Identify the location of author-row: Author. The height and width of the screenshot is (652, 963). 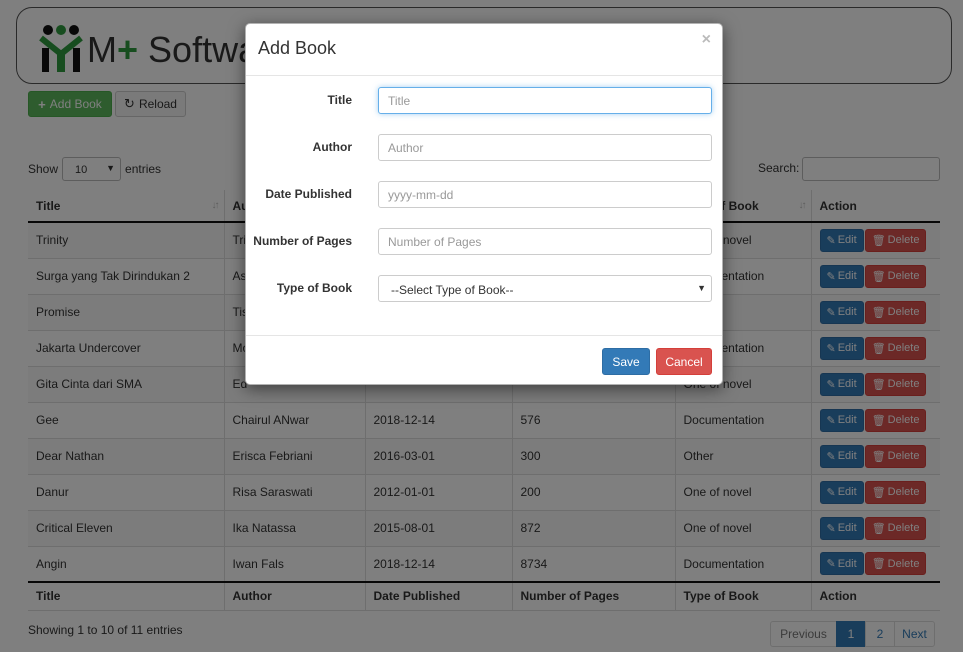
(484, 147).